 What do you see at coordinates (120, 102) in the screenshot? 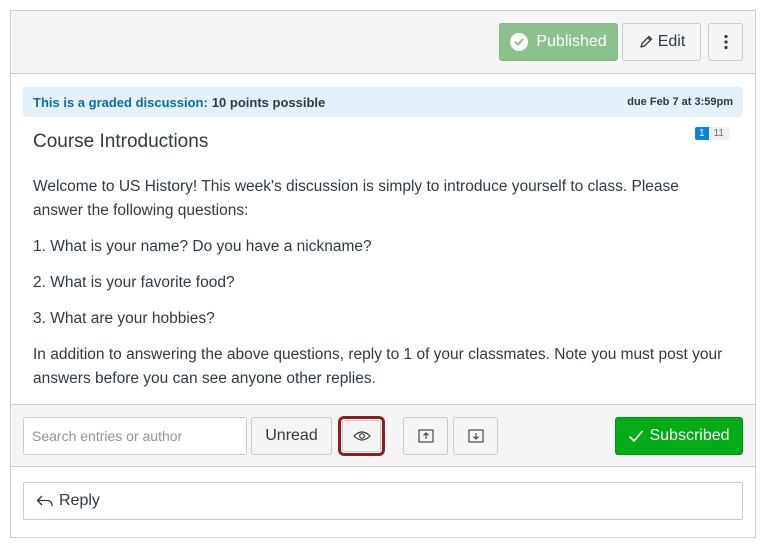
I see `graded-label: This is a graded discussion:` at bounding box center [120, 102].